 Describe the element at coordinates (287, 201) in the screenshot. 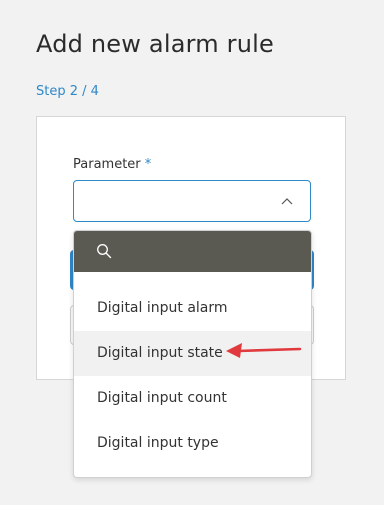

I see `chevron-up-icon` at that location.